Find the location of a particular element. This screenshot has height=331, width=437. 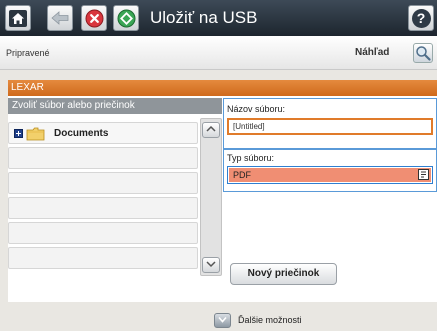

chevron-up-icon is located at coordinates (211, 128).